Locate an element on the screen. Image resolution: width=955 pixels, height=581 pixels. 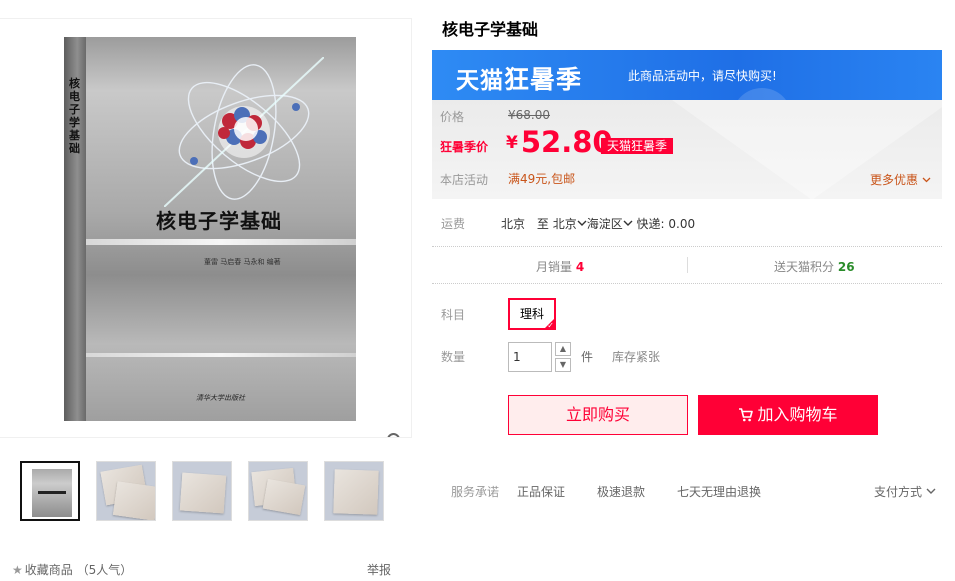
cover-title: 核电子学基础 is located at coordinates (219, 221).